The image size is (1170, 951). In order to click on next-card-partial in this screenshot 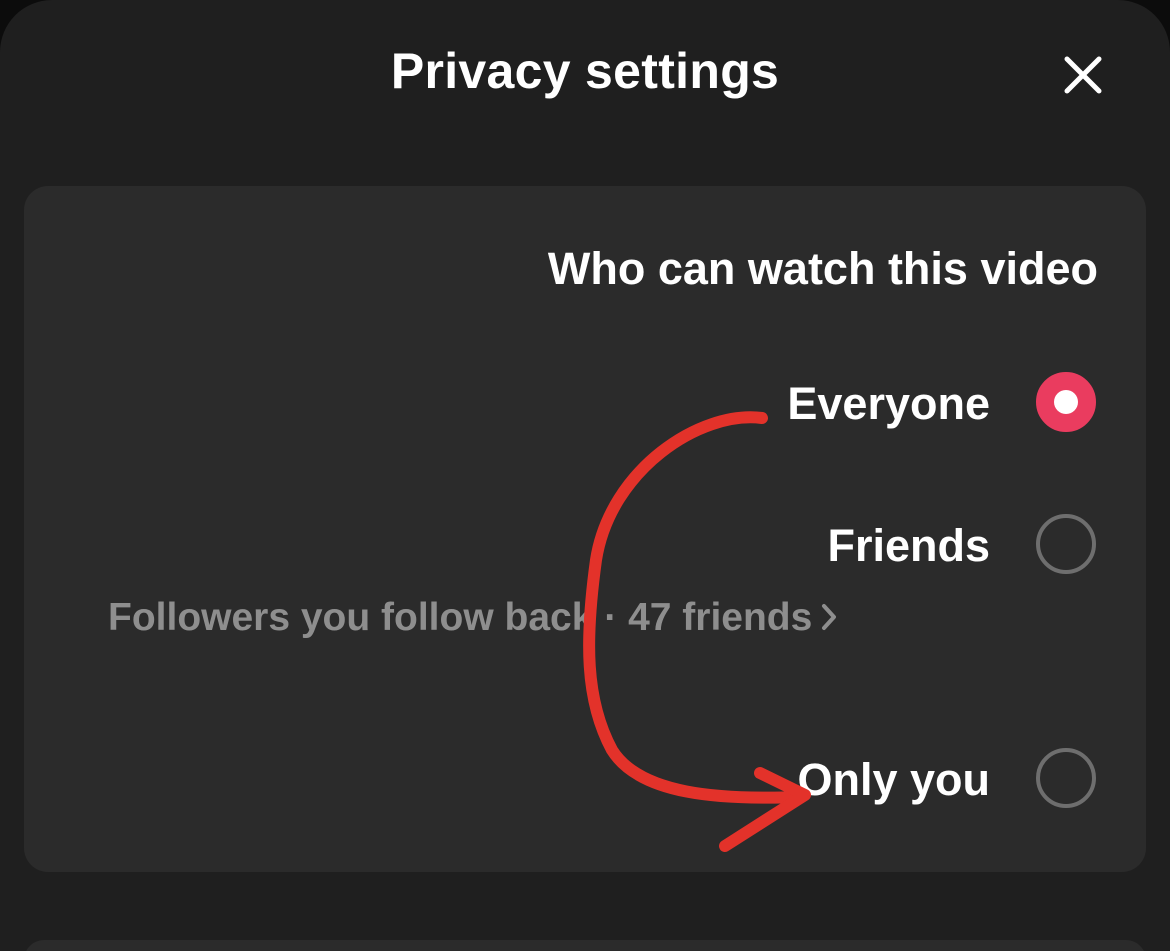, I will do `click(585, 945)`.